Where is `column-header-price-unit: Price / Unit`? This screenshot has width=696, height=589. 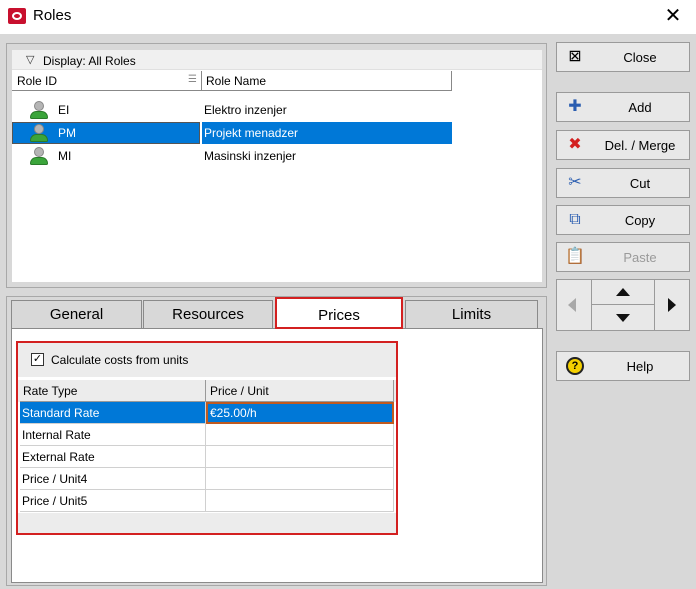
column-header-price-unit: Price / Unit is located at coordinates (300, 391).